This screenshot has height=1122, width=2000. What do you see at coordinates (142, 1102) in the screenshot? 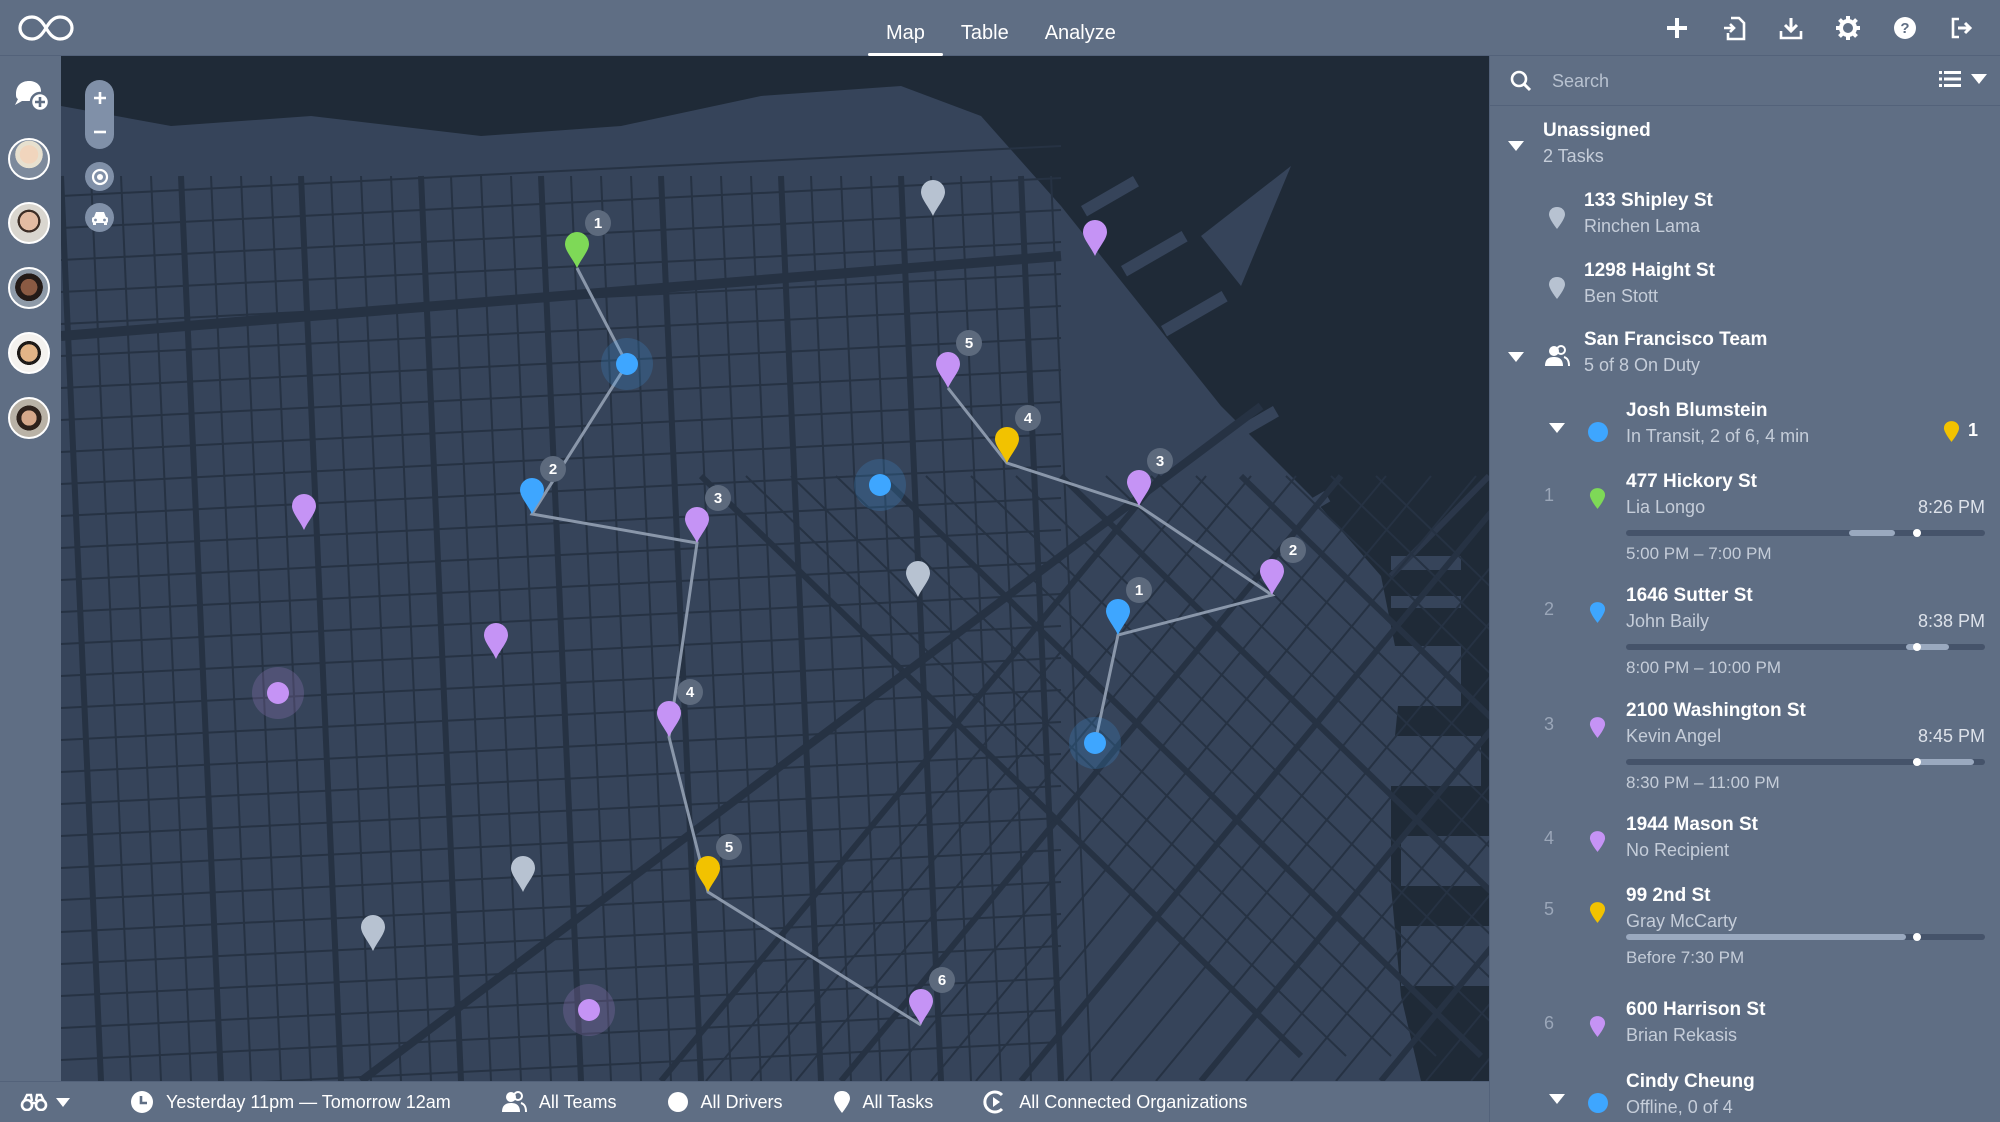
I see `clock-icon` at bounding box center [142, 1102].